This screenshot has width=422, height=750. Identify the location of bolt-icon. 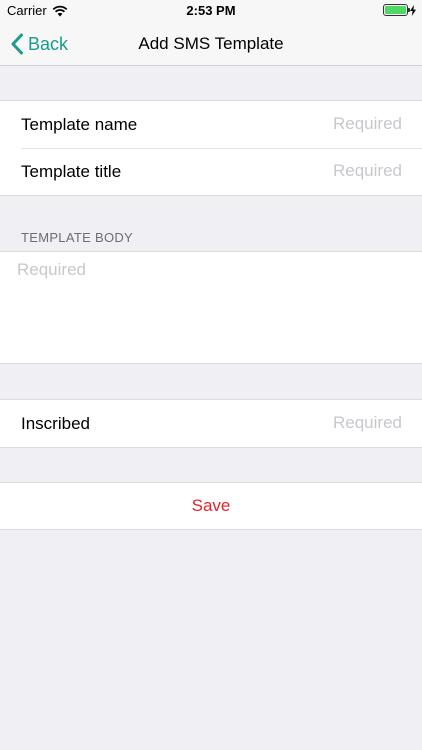
(413, 10).